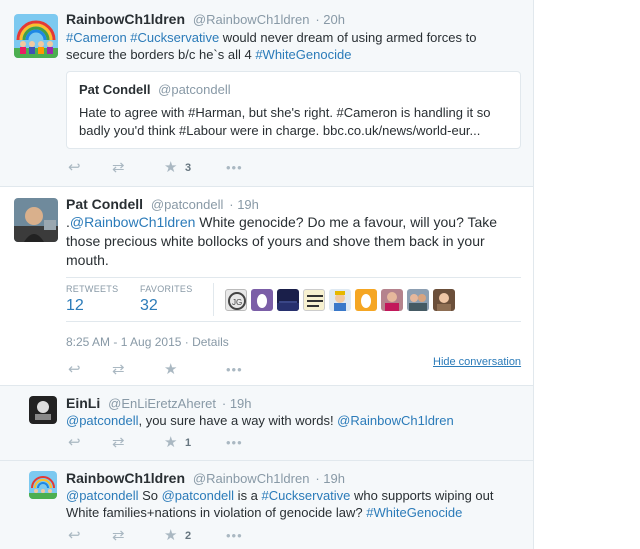 Image resolution: width=640 pixels, height=549 pixels. I want to click on stats-separator, so click(213, 299).